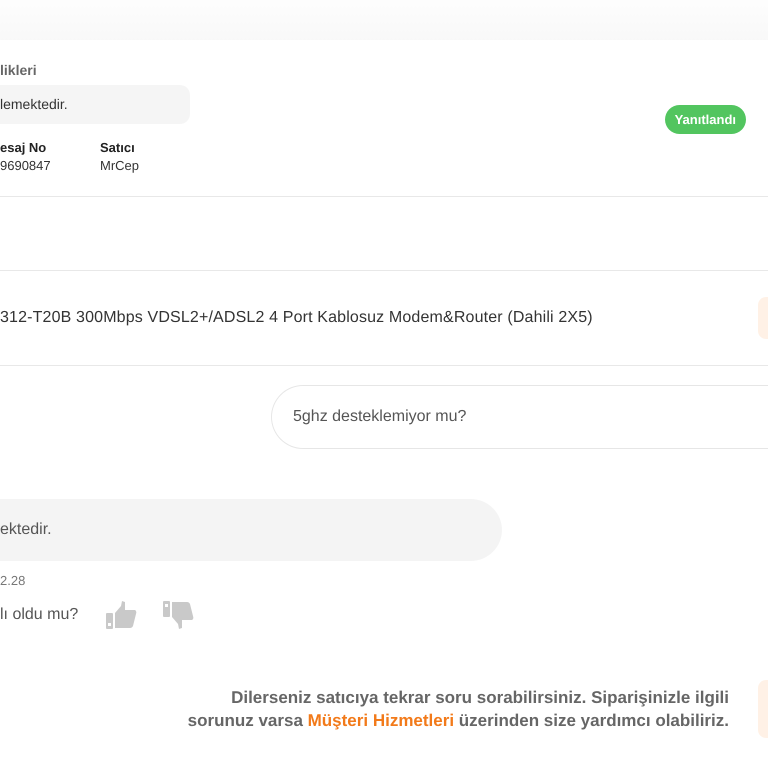  I want to click on detail-value: 9690847, so click(26, 166).